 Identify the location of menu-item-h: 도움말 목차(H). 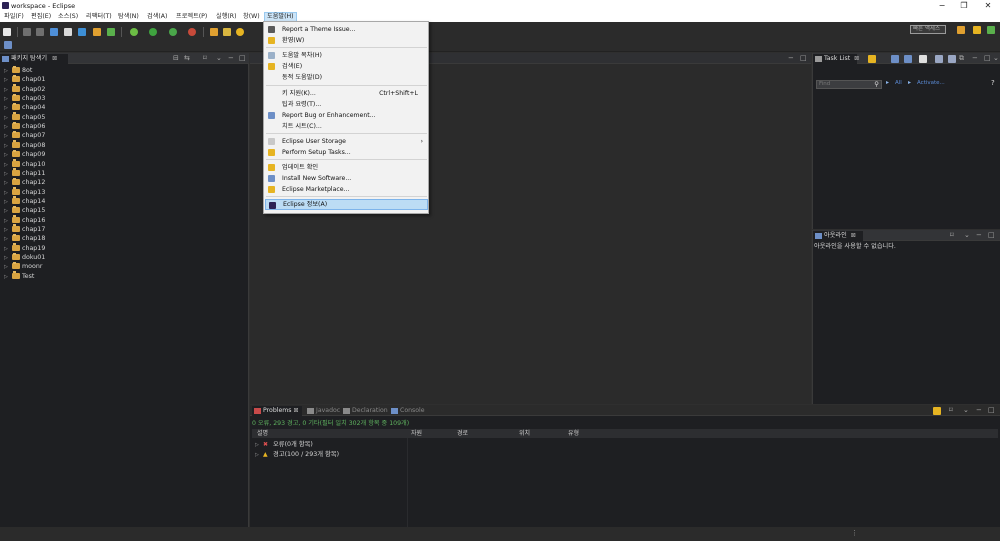
(346, 55).